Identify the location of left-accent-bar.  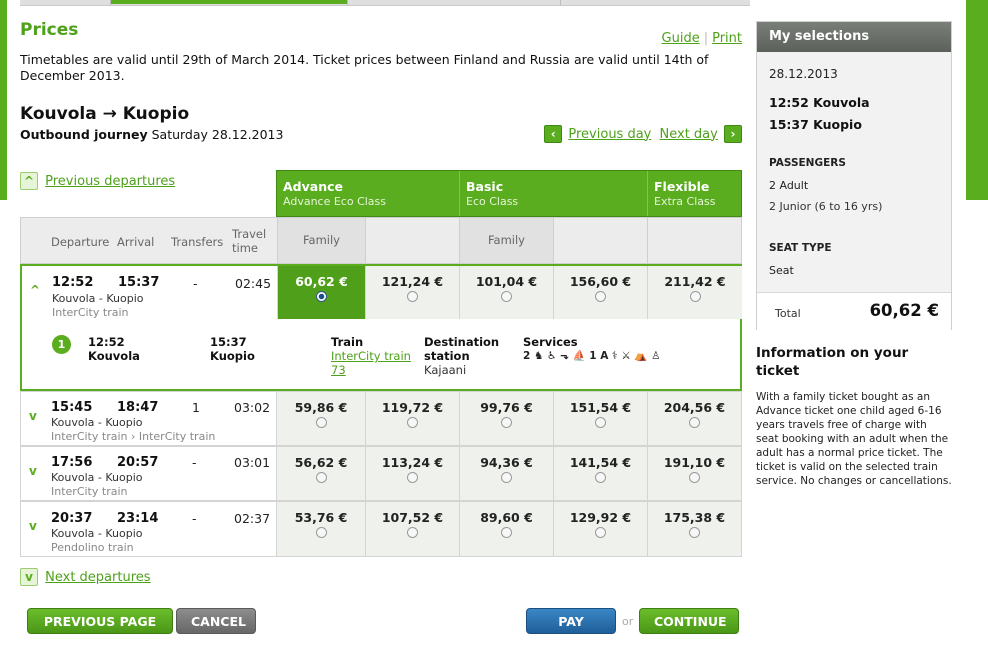
(3, 100).